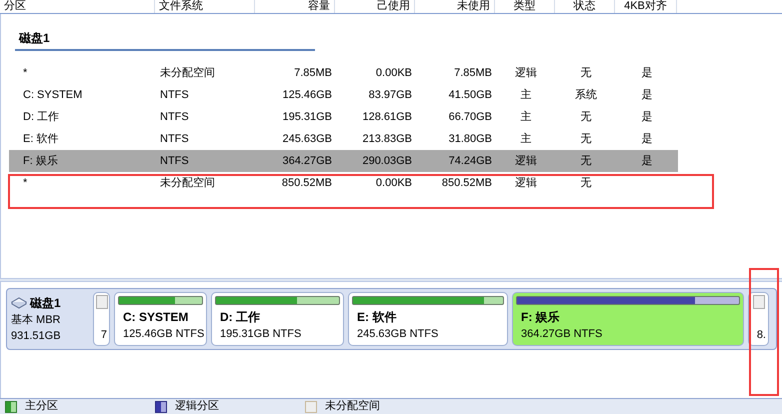 This screenshot has width=782, height=414. What do you see at coordinates (101, 319) in the screenshot?
I see `unallocated-block: 7` at bounding box center [101, 319].